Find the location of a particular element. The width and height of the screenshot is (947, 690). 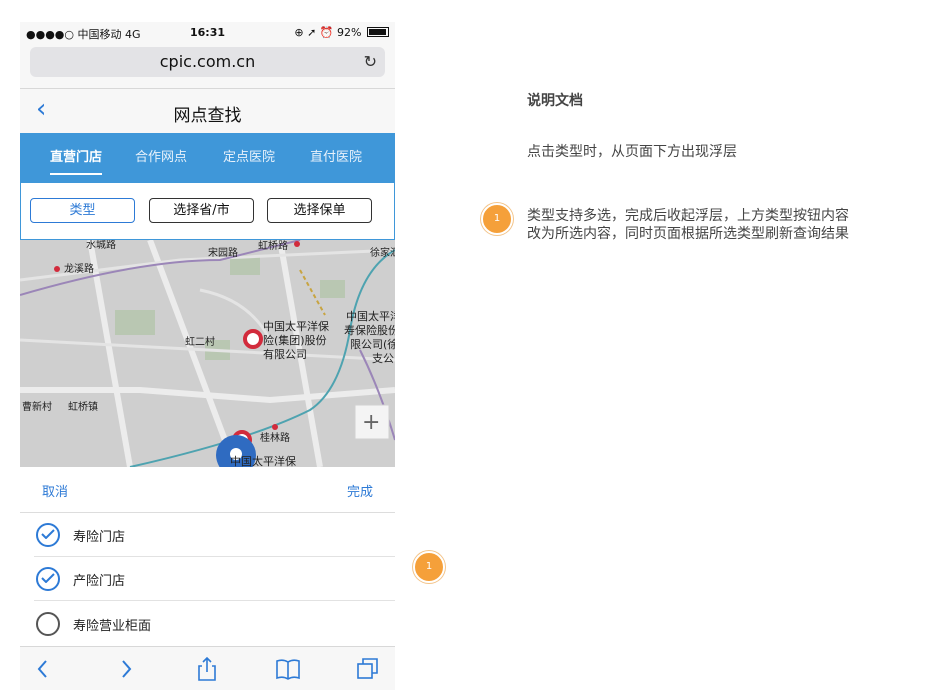

url-text: cpic.com.cn is located at coordinates (207, 61).